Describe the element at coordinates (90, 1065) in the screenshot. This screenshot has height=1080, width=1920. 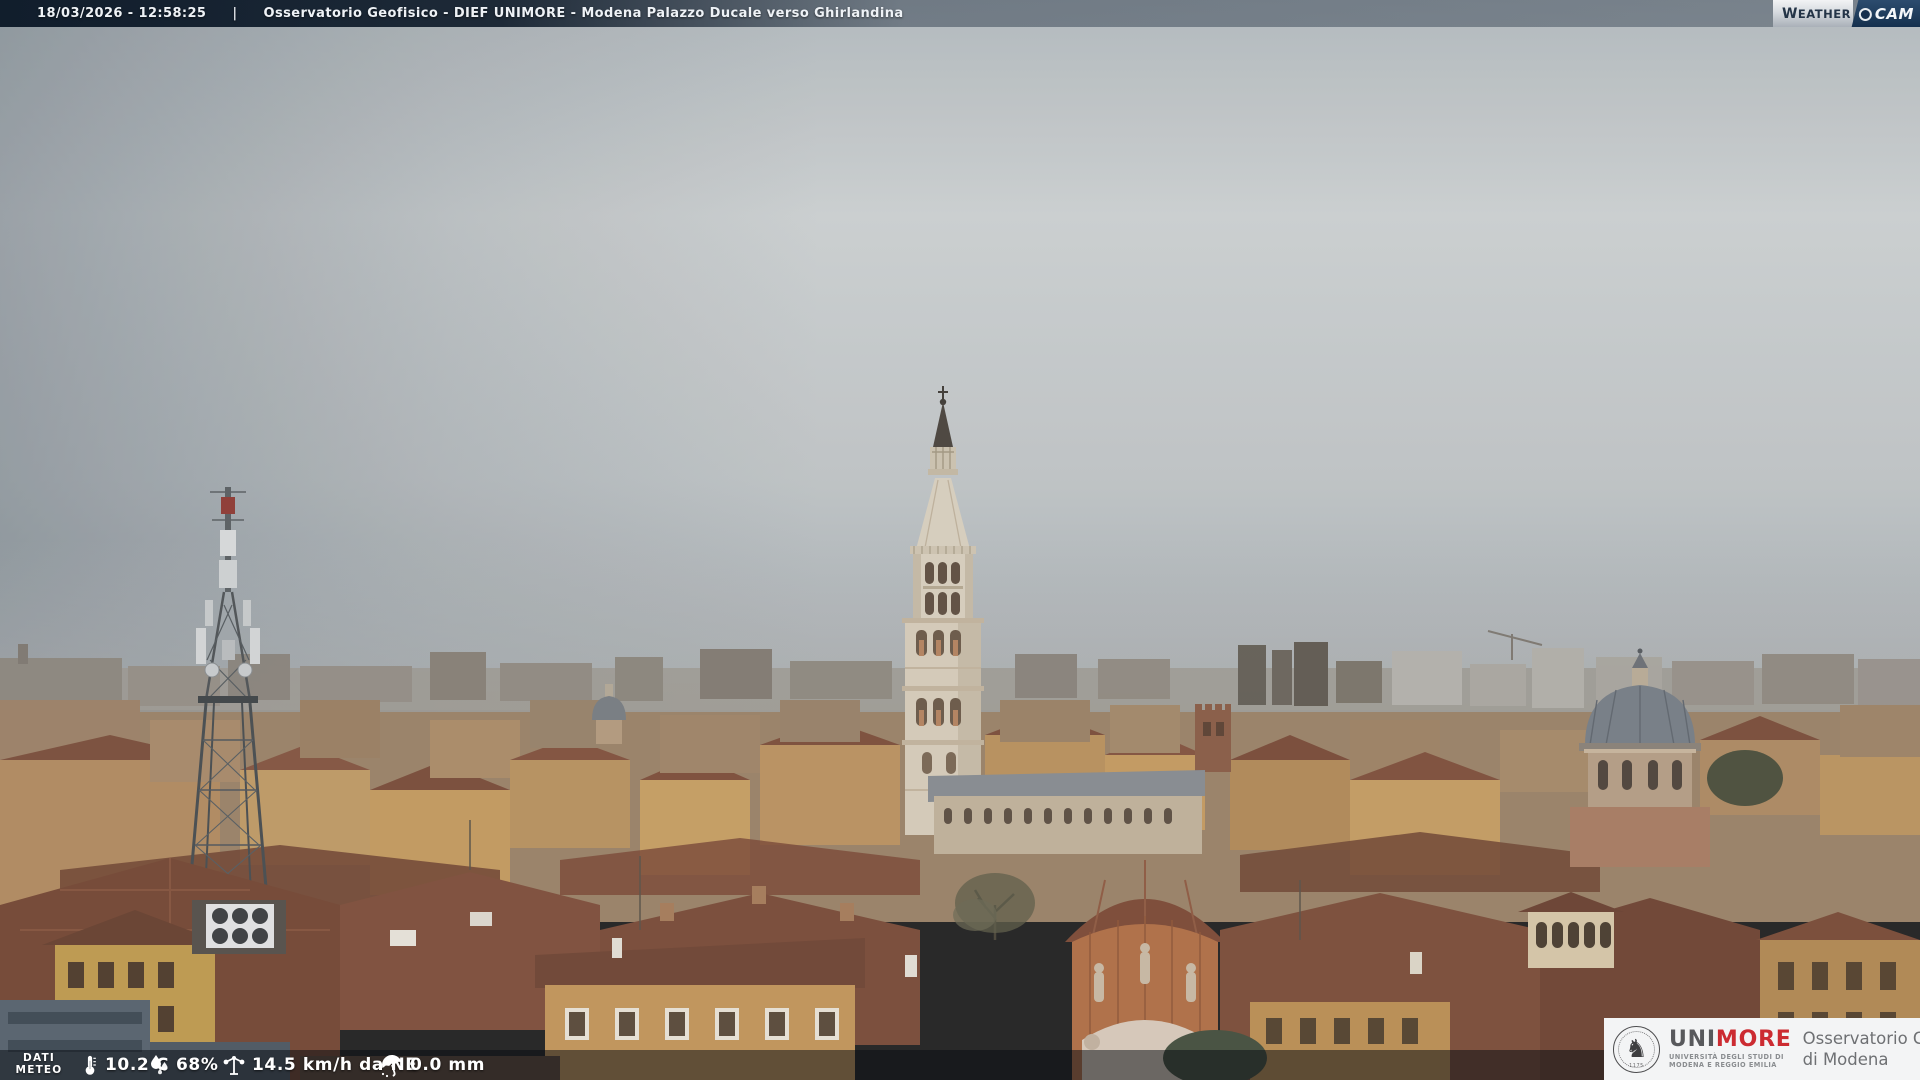
I see `thermometer-icon` at that location.